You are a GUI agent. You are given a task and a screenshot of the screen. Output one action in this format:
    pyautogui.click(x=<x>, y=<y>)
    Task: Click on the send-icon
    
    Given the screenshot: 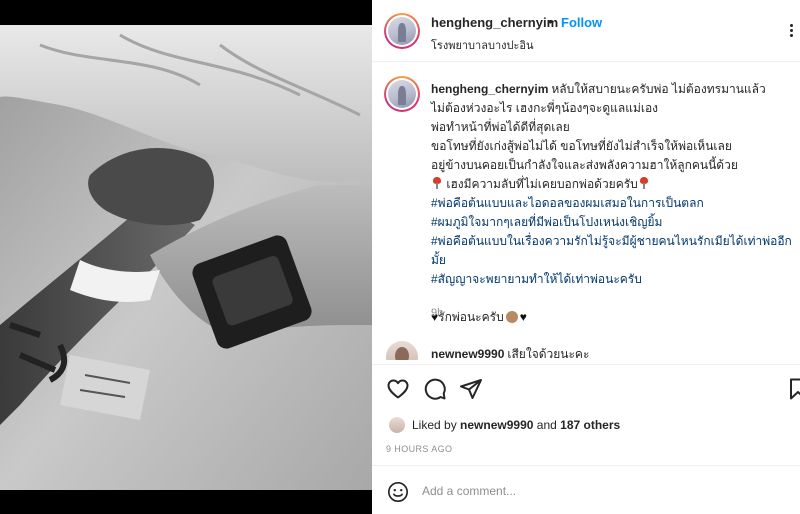 What is the action you would take?
    pyautogui.click(x=471, y=389)
    